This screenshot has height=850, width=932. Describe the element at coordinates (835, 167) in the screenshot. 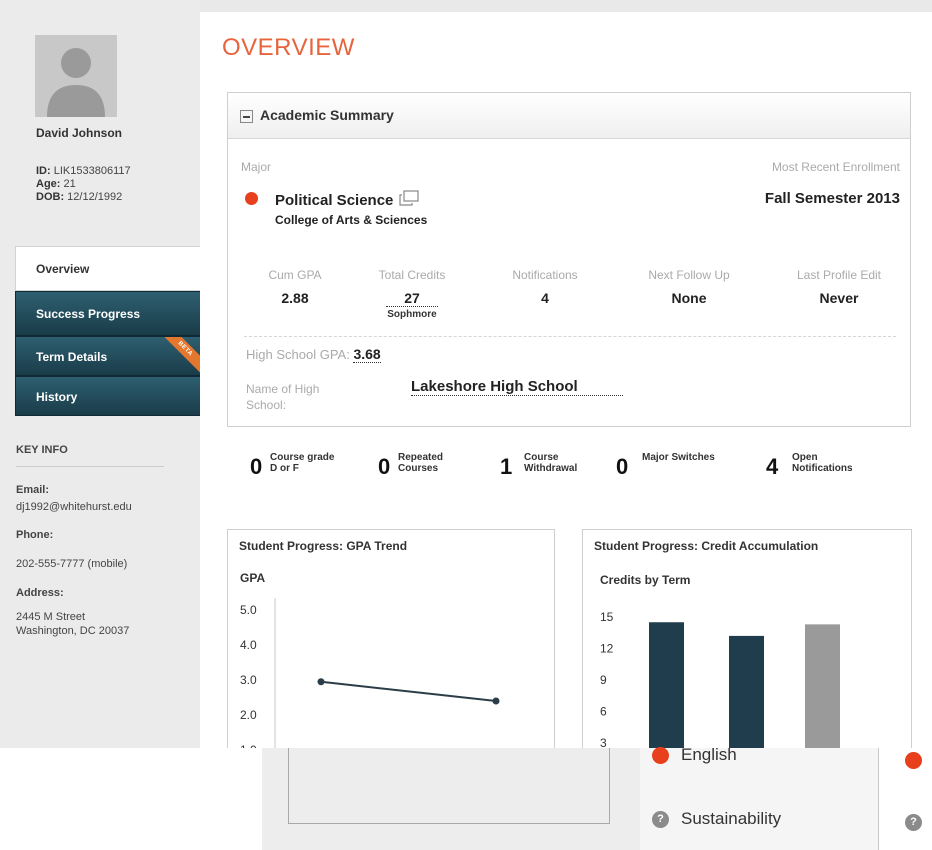

I see `enrollment-label: Most Recent Enrollment` at that location.